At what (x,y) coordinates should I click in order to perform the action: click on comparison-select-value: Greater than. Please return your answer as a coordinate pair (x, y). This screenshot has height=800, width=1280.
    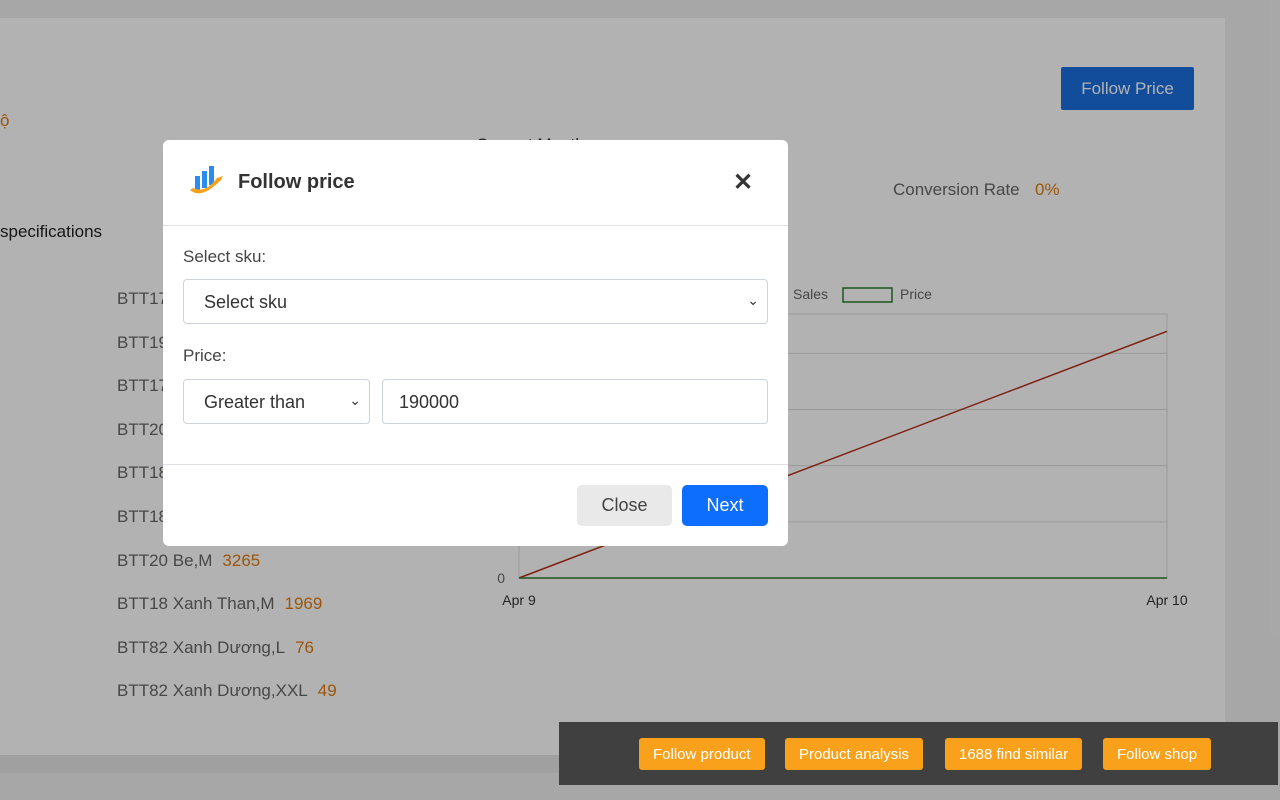
    Looking at the image, I should click on (255, 402).